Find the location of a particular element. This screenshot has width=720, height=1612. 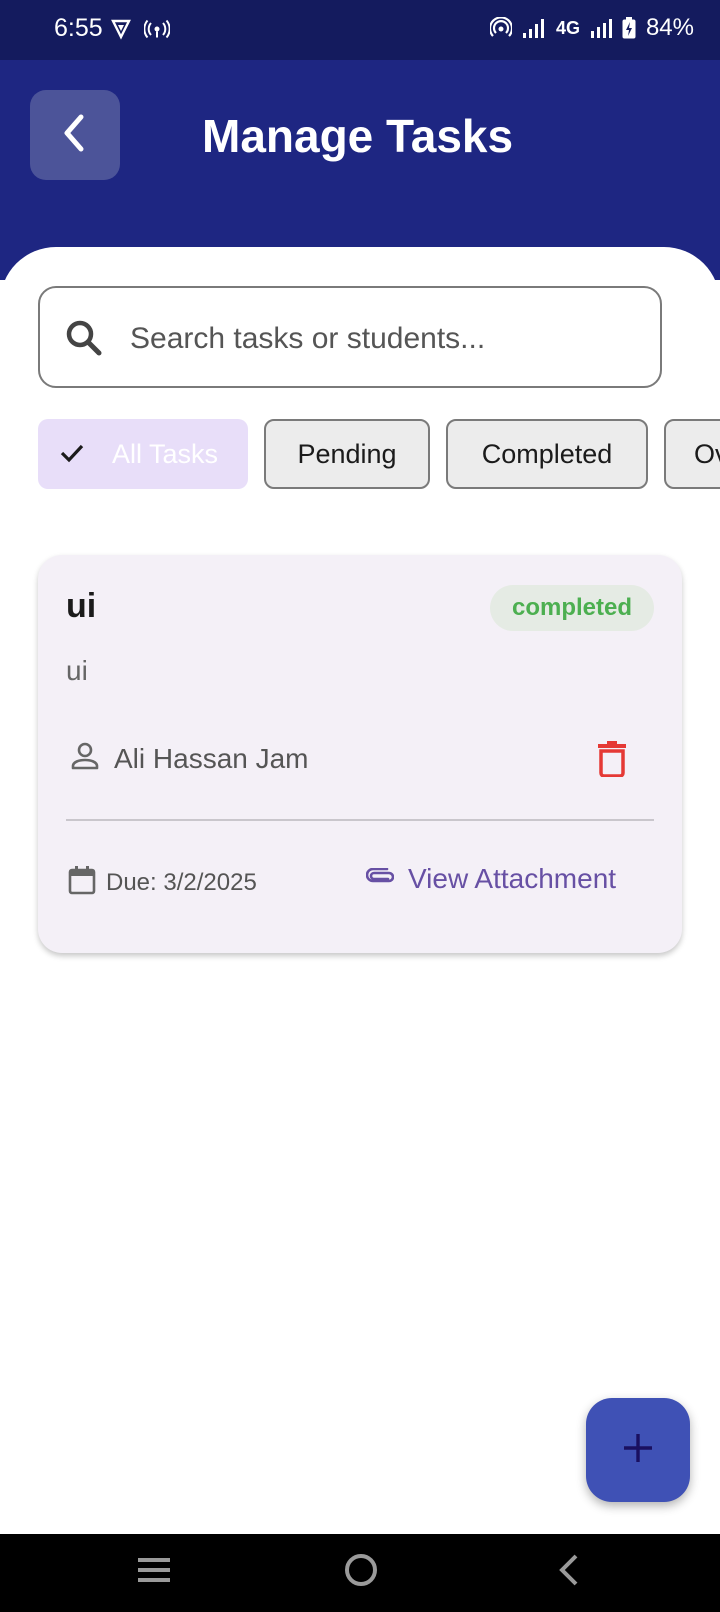

back-icon is located at coordinates (75, 135).